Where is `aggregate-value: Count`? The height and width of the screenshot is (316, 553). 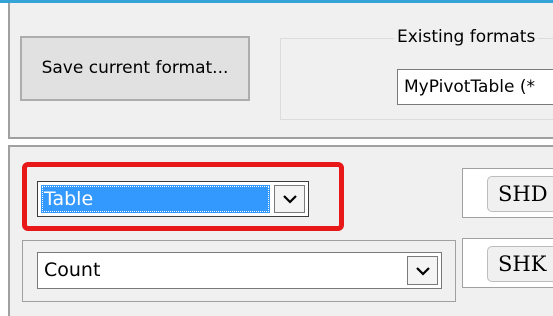 aggregate-value: Count is located at coordinates (72, 270).